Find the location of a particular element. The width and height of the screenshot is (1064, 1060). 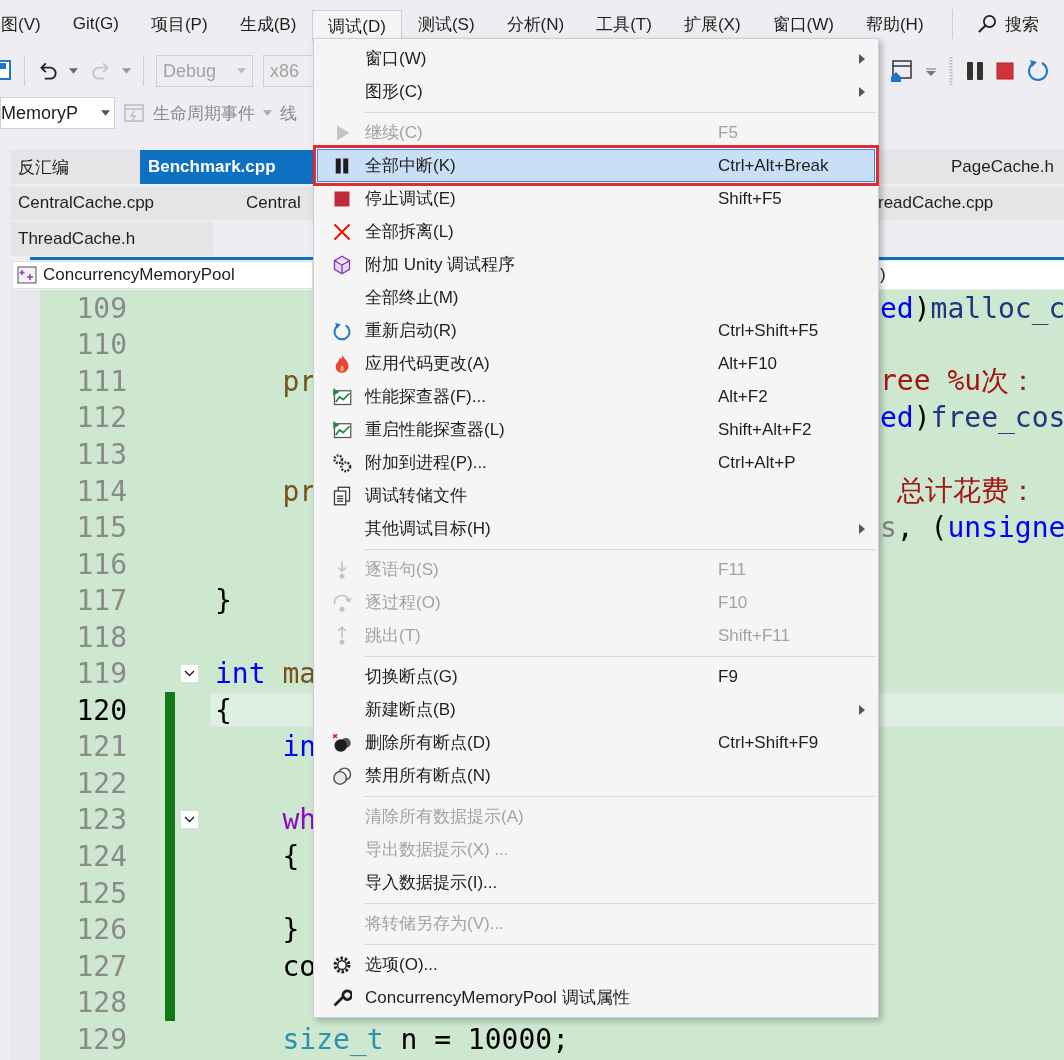

settings-icon is located at coordinates (341, 964).